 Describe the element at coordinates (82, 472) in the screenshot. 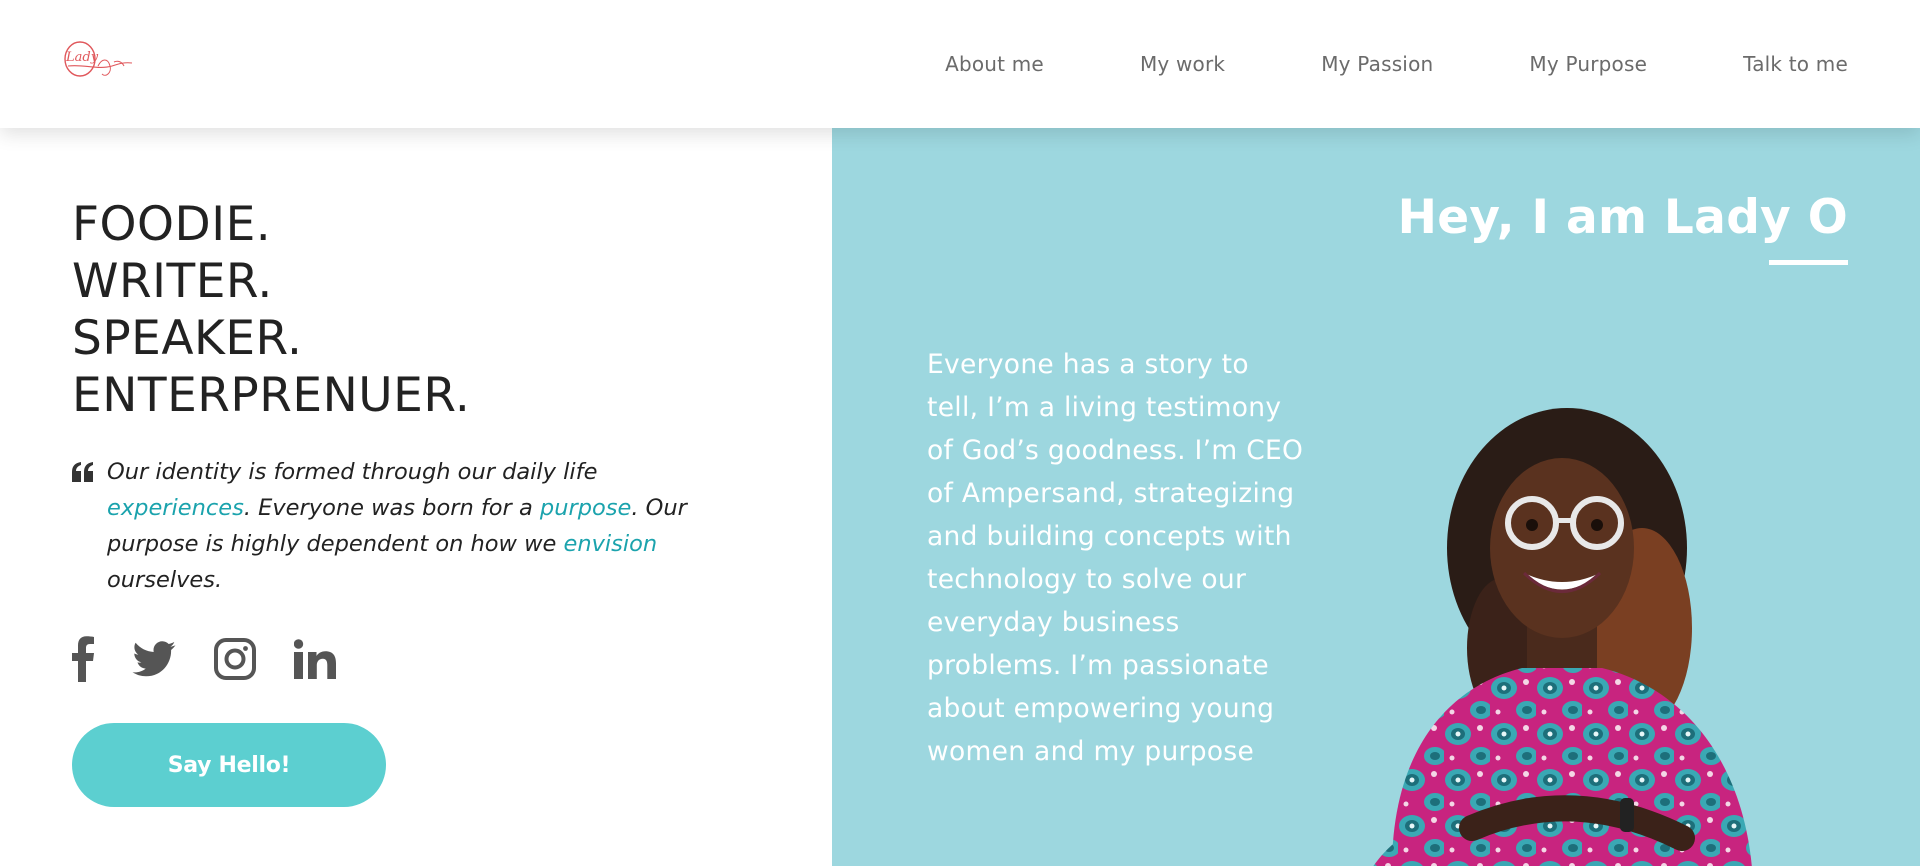

I see `quote-icon` at that location.